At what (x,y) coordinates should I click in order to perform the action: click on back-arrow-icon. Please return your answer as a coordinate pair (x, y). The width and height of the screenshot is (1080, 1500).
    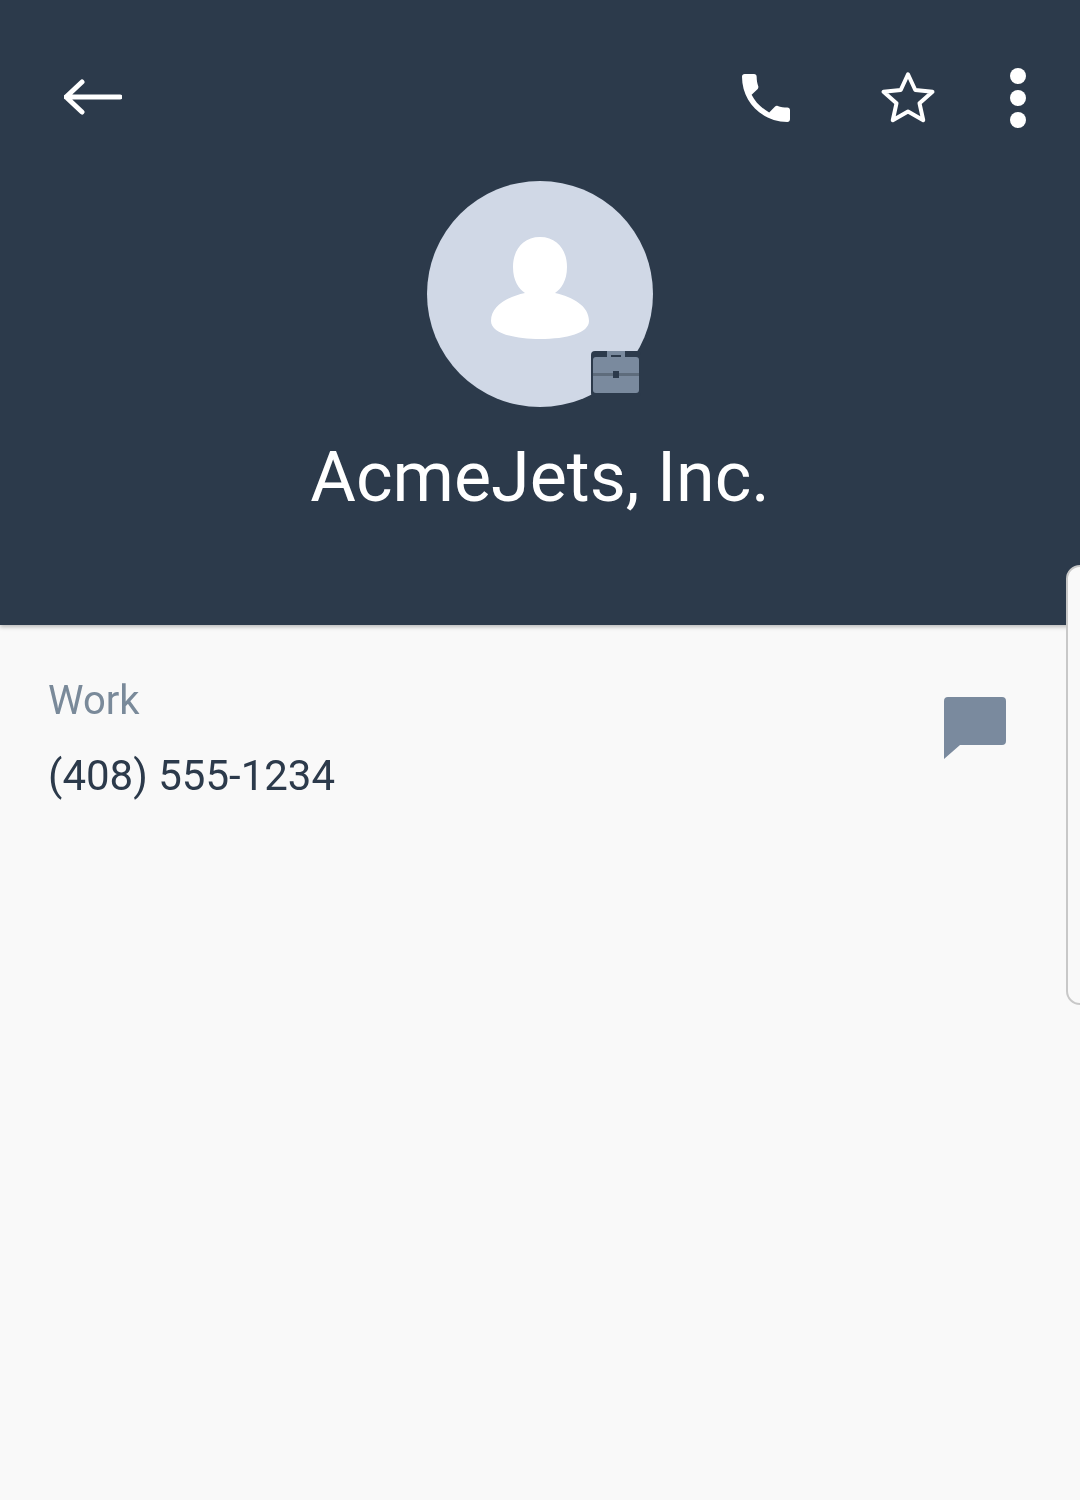
    Looking at the image, I should click on (93, 97).